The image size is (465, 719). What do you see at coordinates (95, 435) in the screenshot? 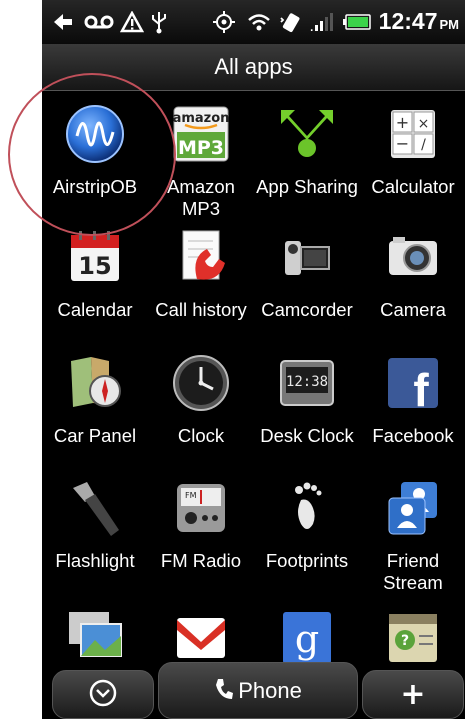
I see `app-label: Car Panel` at bounding box center [95, 435].